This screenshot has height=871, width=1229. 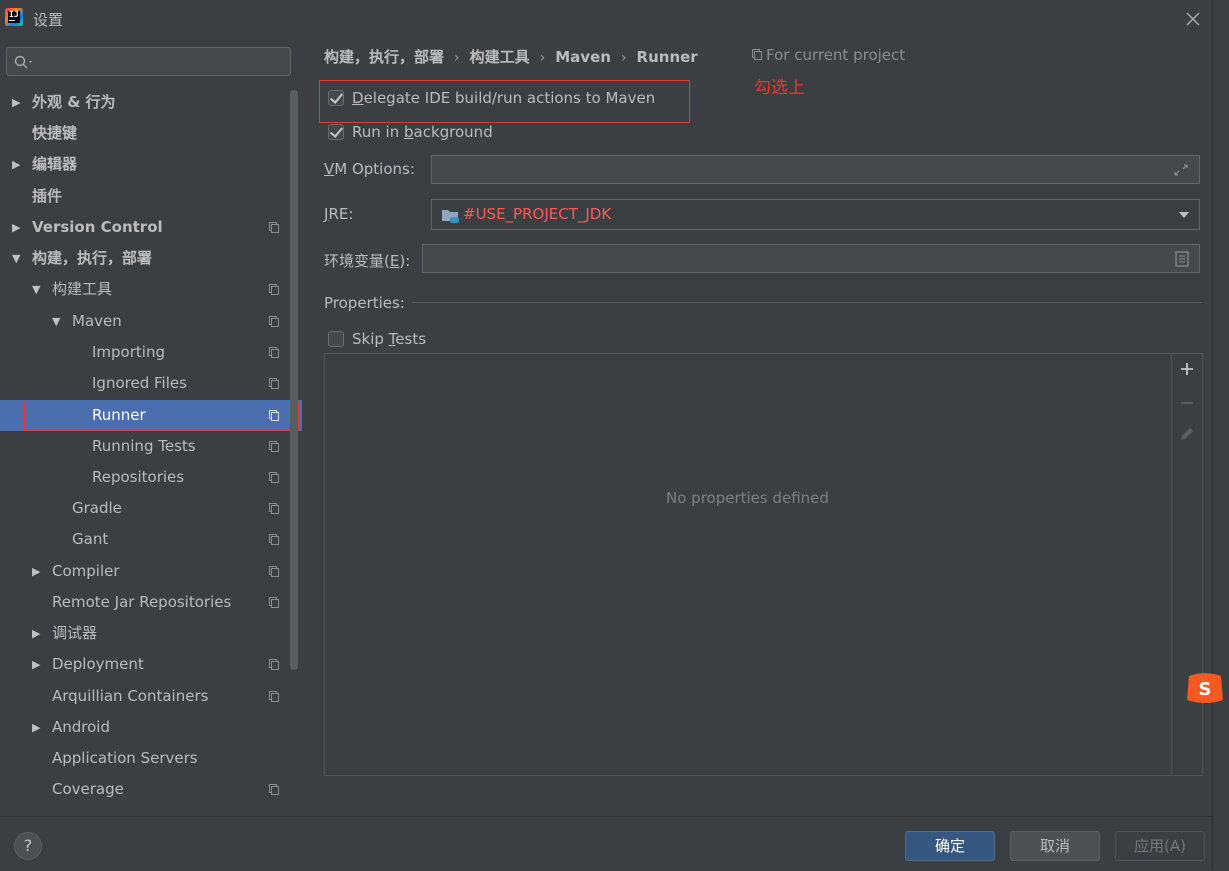 I want to click on close-icon, so click(x=1193, y=19).